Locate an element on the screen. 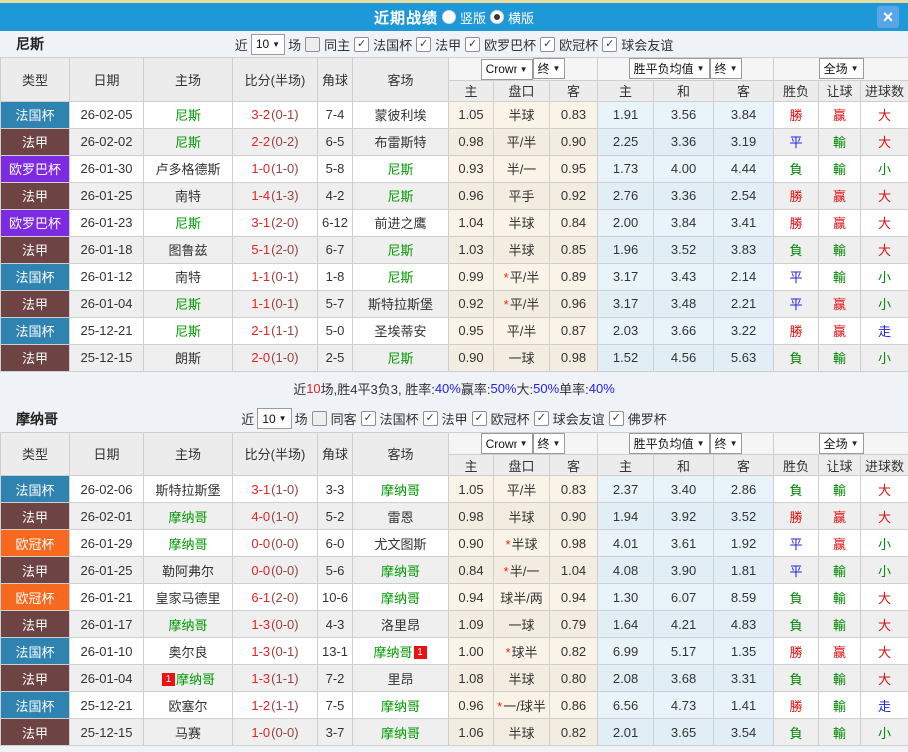 The height and width of the screenshot is (752, 908). vertical-layout-radio is located at coordinates (448, 17).